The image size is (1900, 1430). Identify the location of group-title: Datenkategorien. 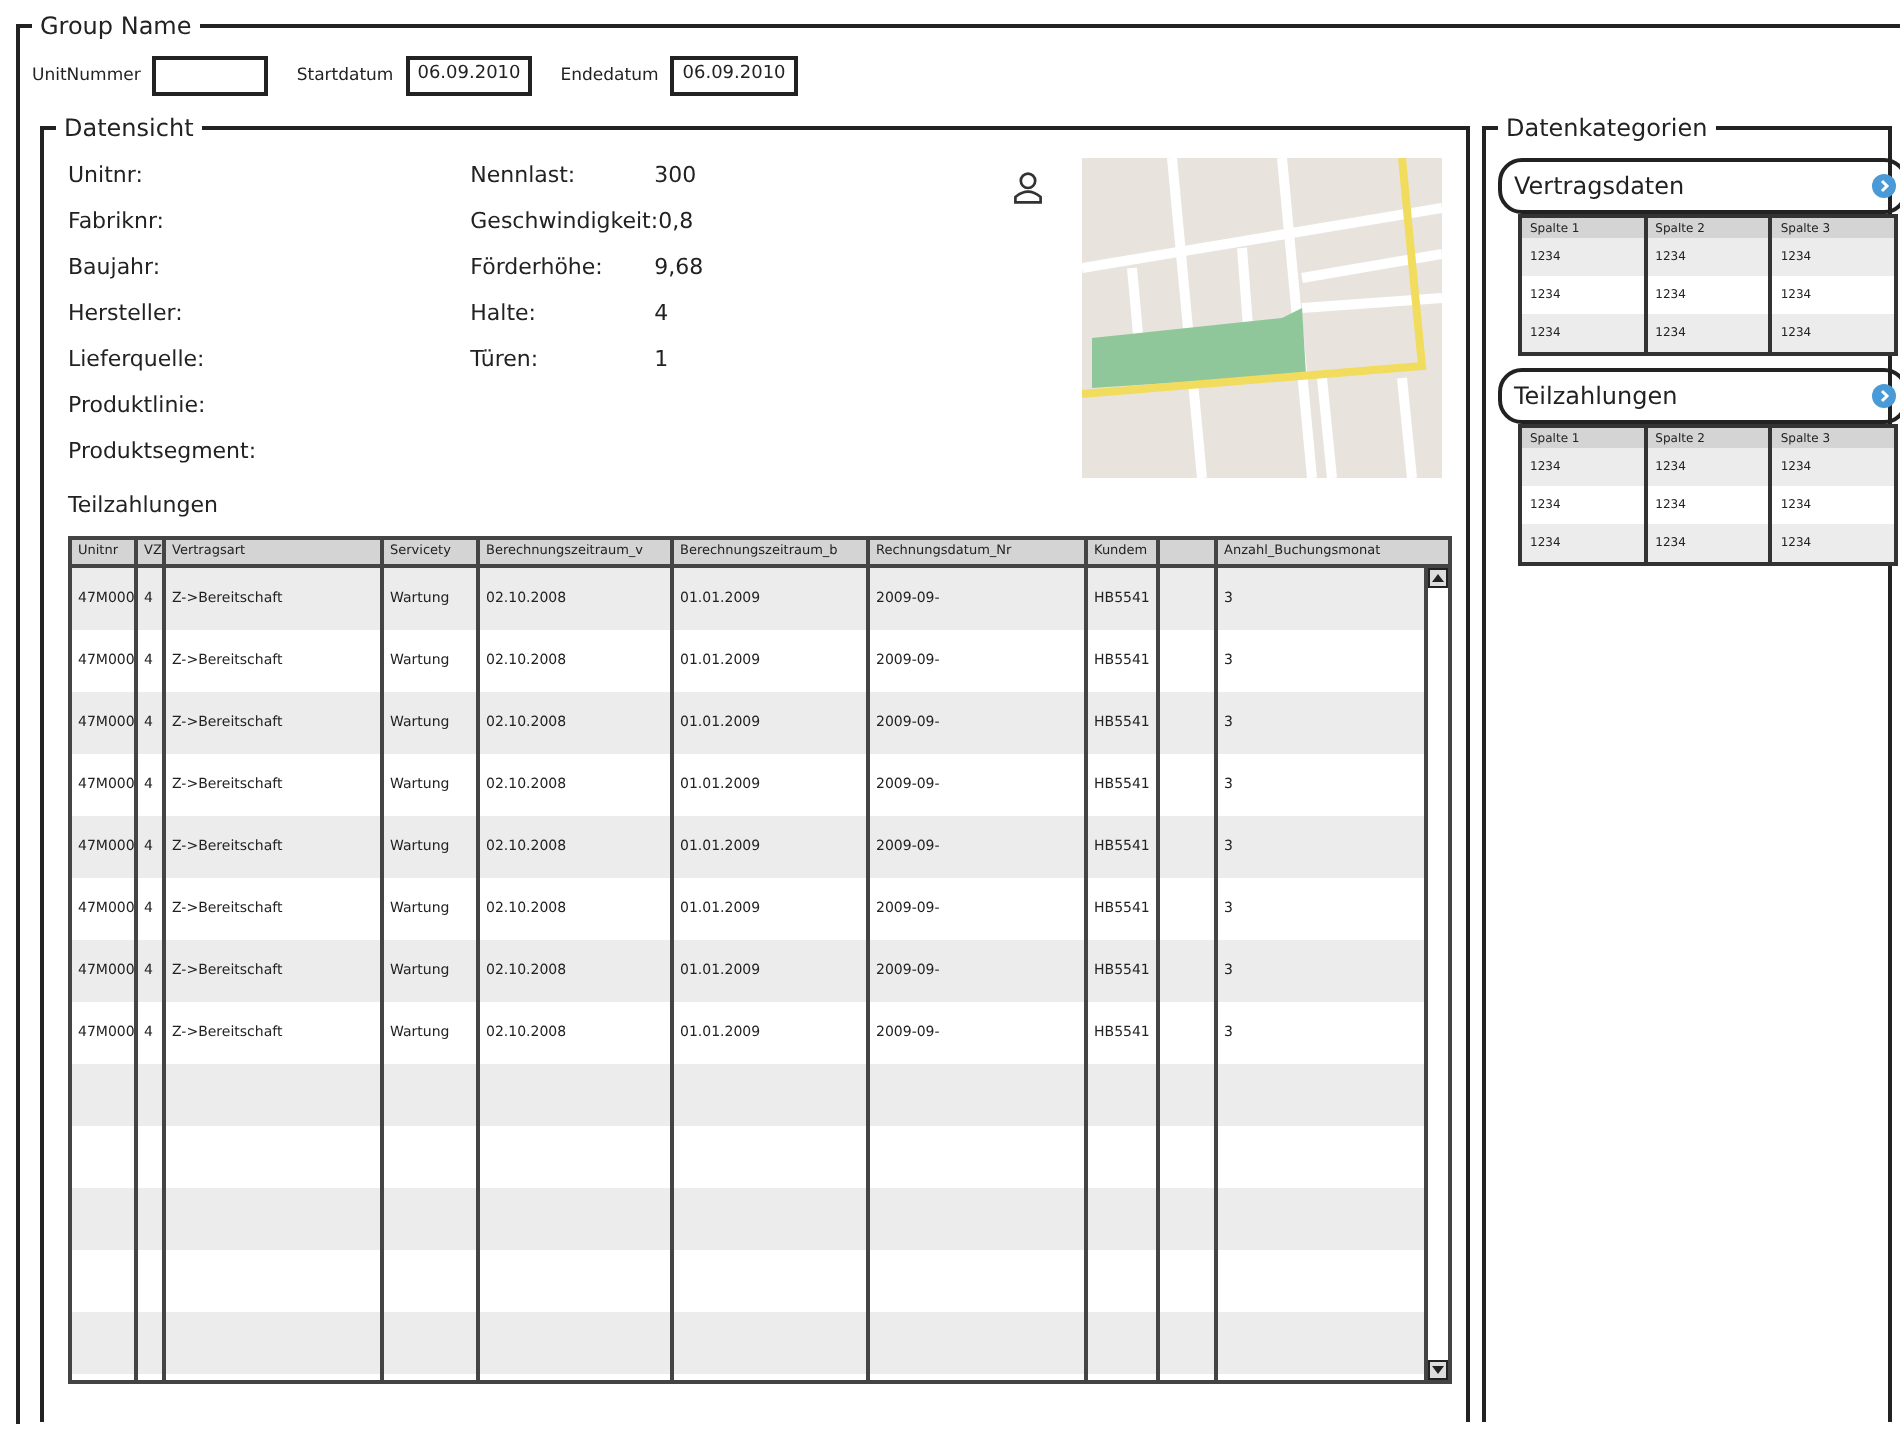
(1607, 128).